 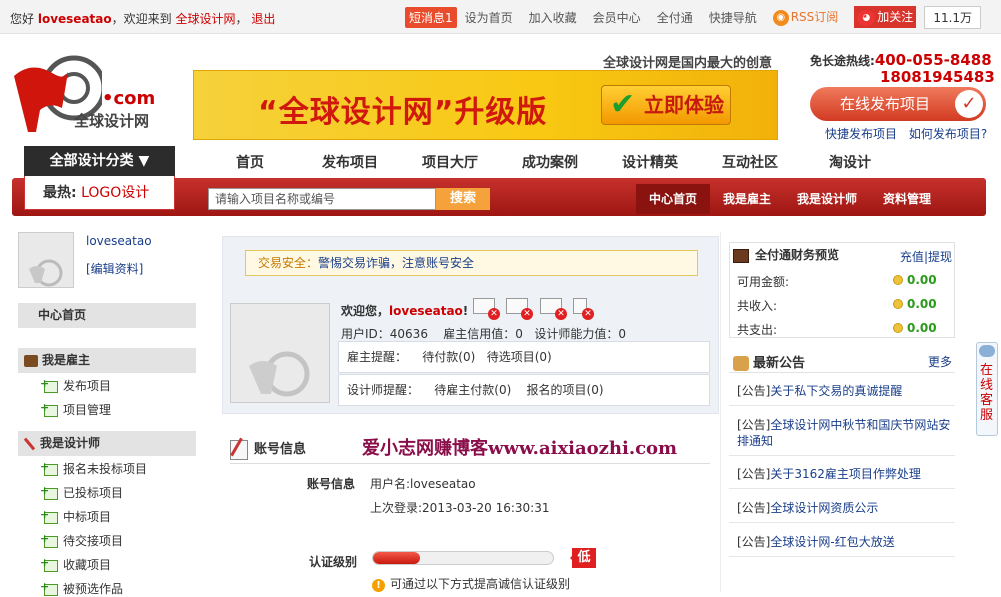 I want to click on security-text: 警惕交易诈骗，注意账号安全, so click(x=396, y=263).